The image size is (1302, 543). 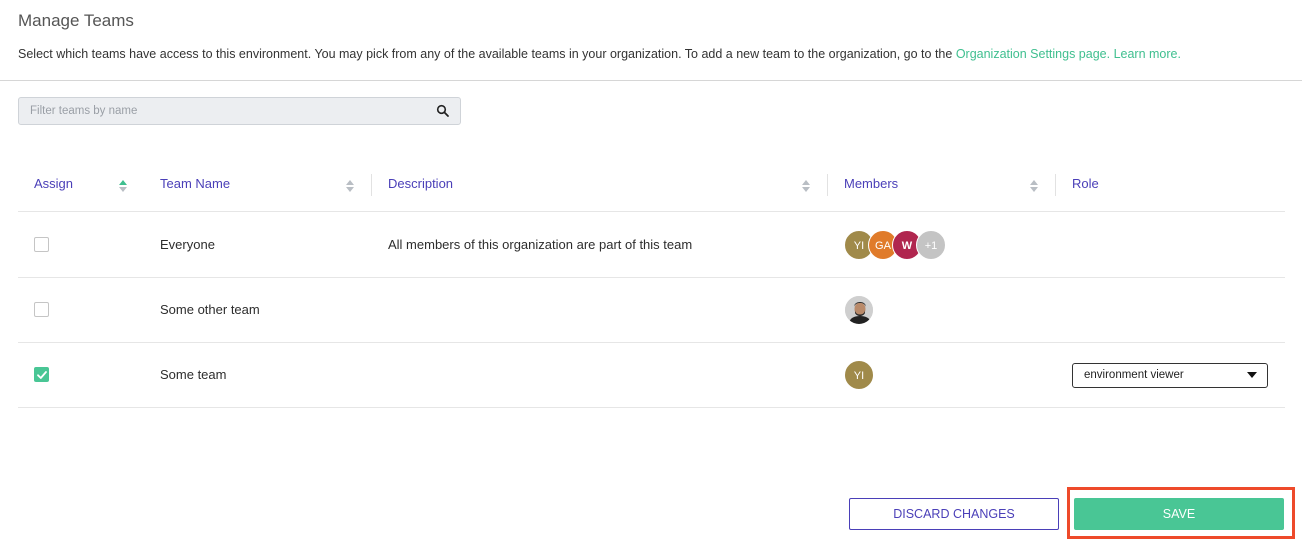 I want to click on sort-assign-icon, so click(x=123, y=185).